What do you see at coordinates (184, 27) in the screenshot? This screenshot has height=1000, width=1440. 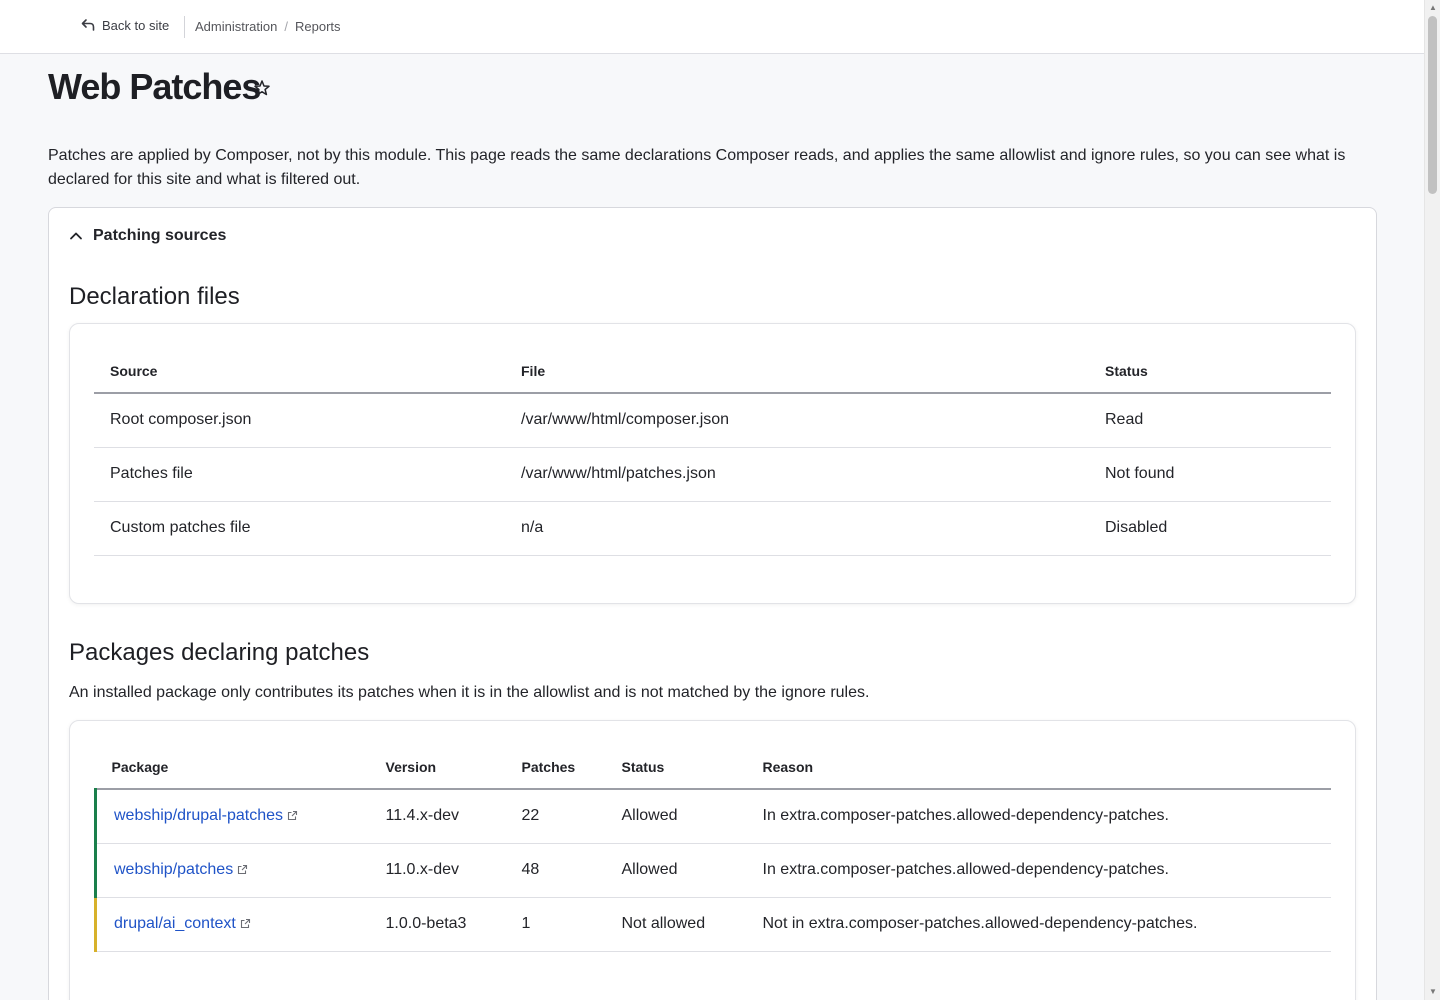 I see `toolbar-divider` at bounding box center [184, 27].